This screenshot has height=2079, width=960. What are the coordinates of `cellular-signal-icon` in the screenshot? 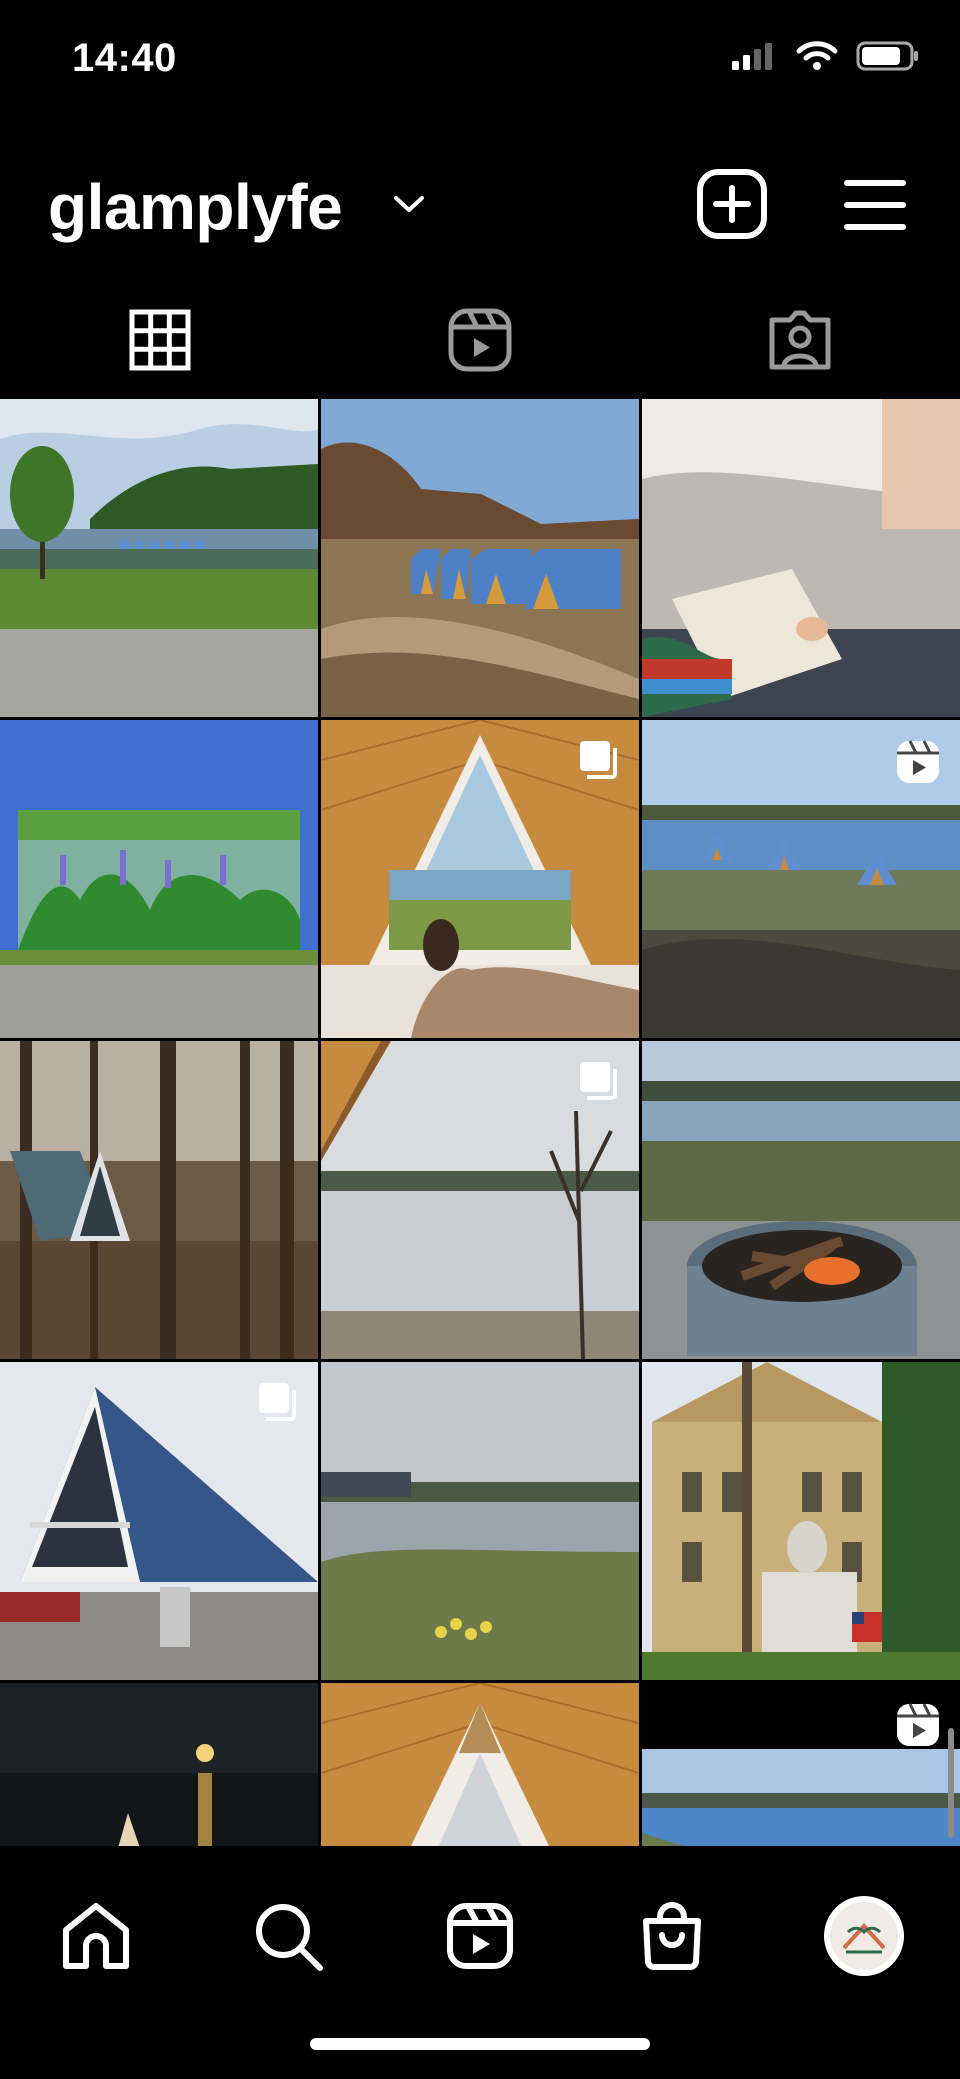 It's located at (752, 56).